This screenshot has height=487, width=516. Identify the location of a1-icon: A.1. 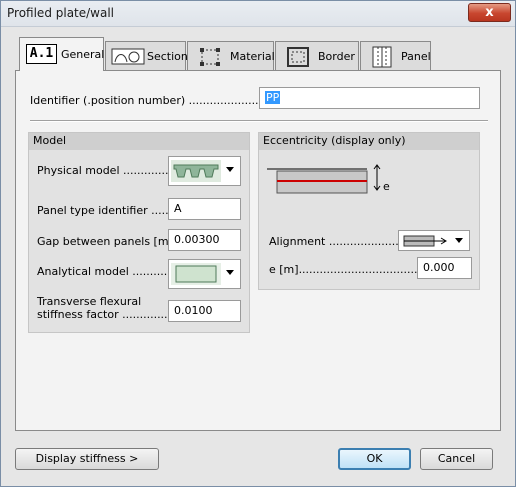
(41, 54).